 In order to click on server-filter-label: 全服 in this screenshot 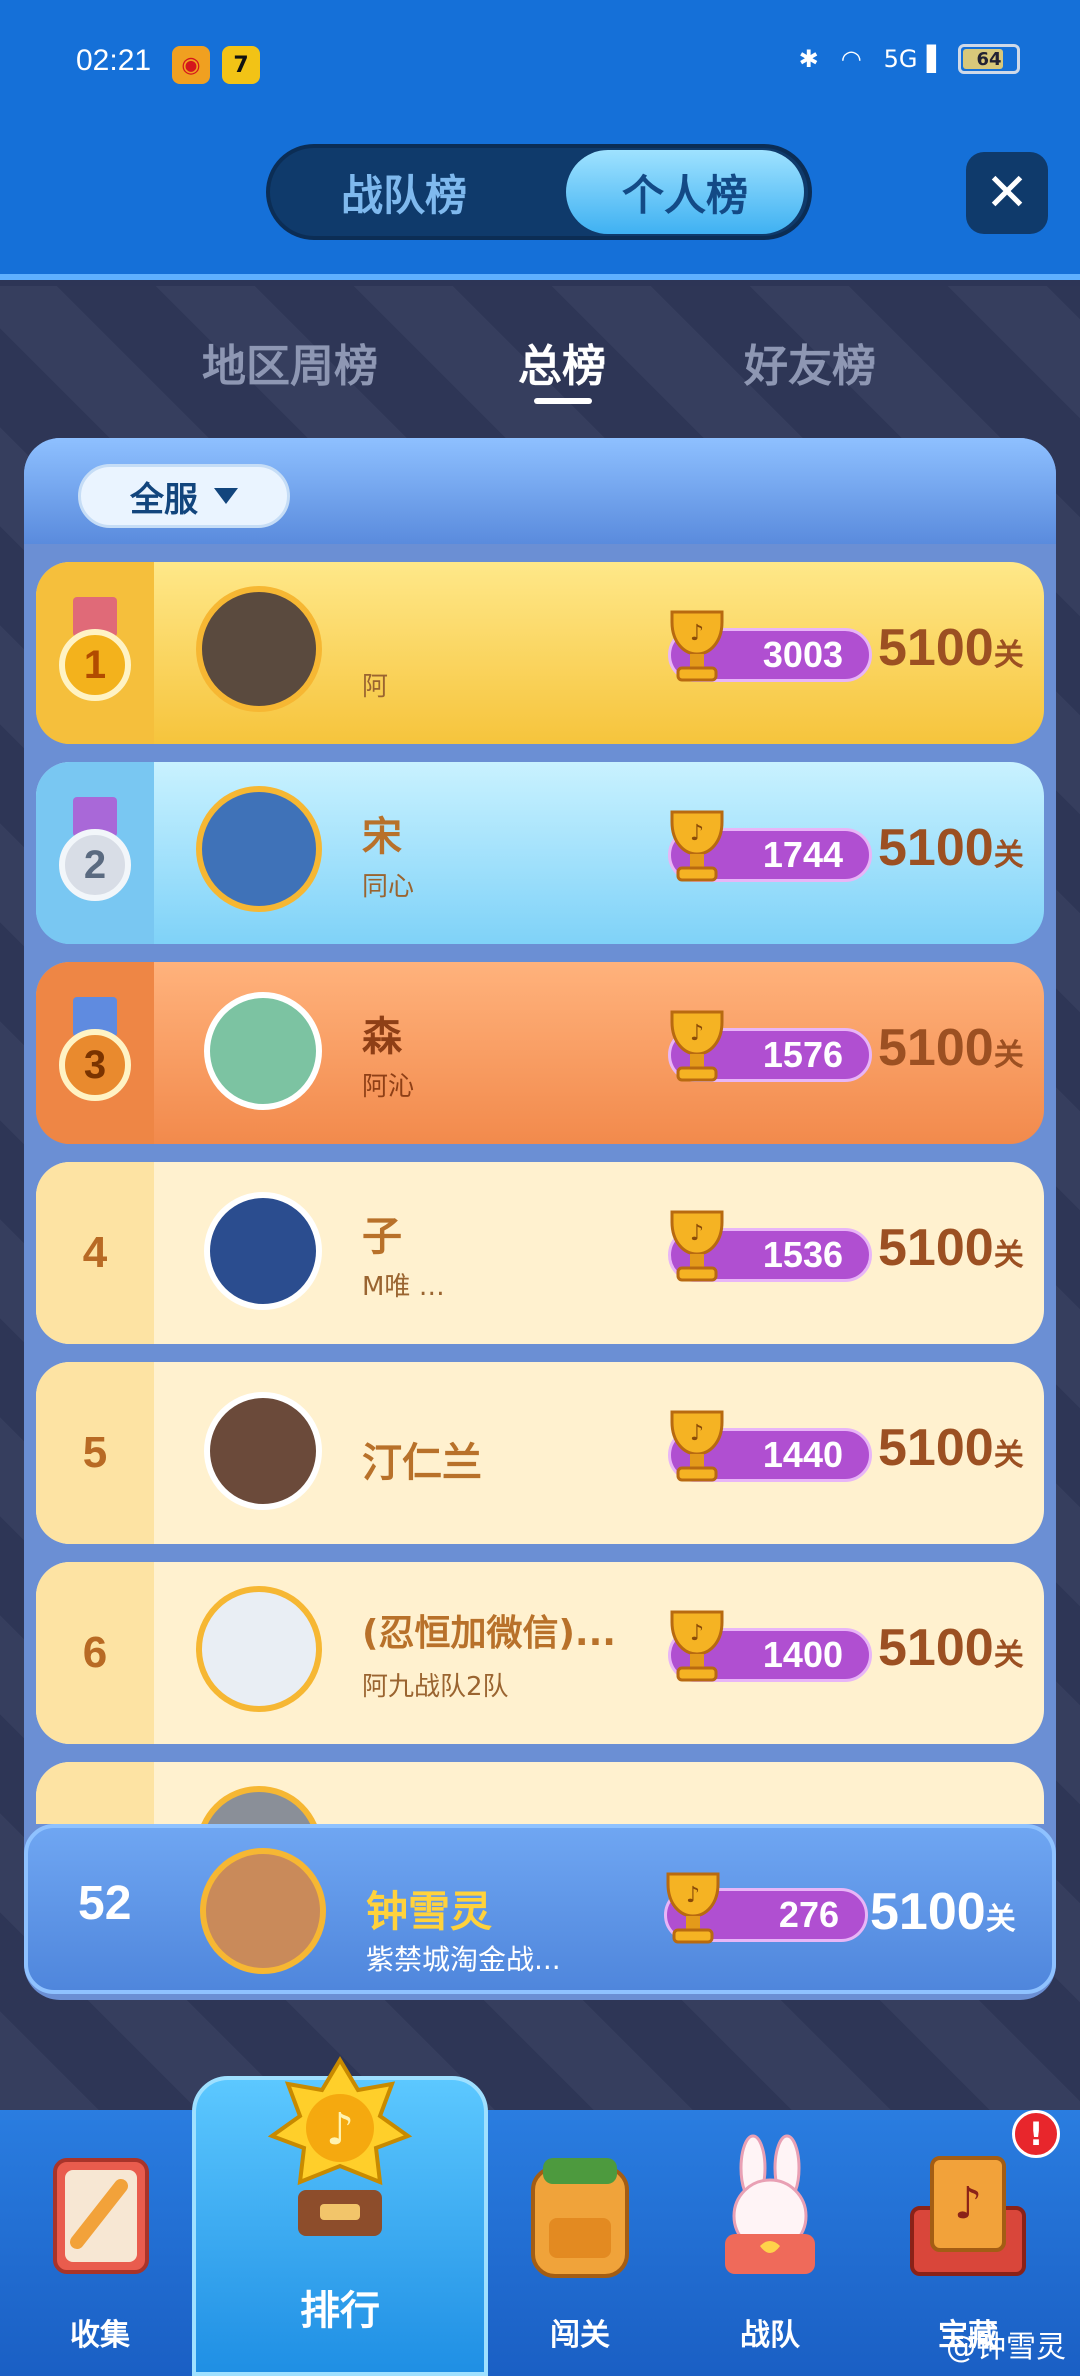, I will do `click(164, 499)`.